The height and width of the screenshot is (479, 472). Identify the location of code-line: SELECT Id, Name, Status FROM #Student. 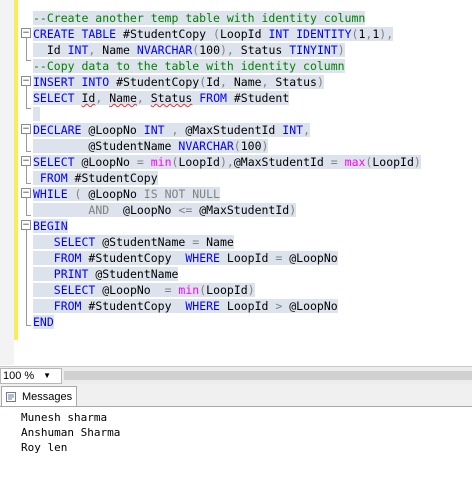
(161, 98).